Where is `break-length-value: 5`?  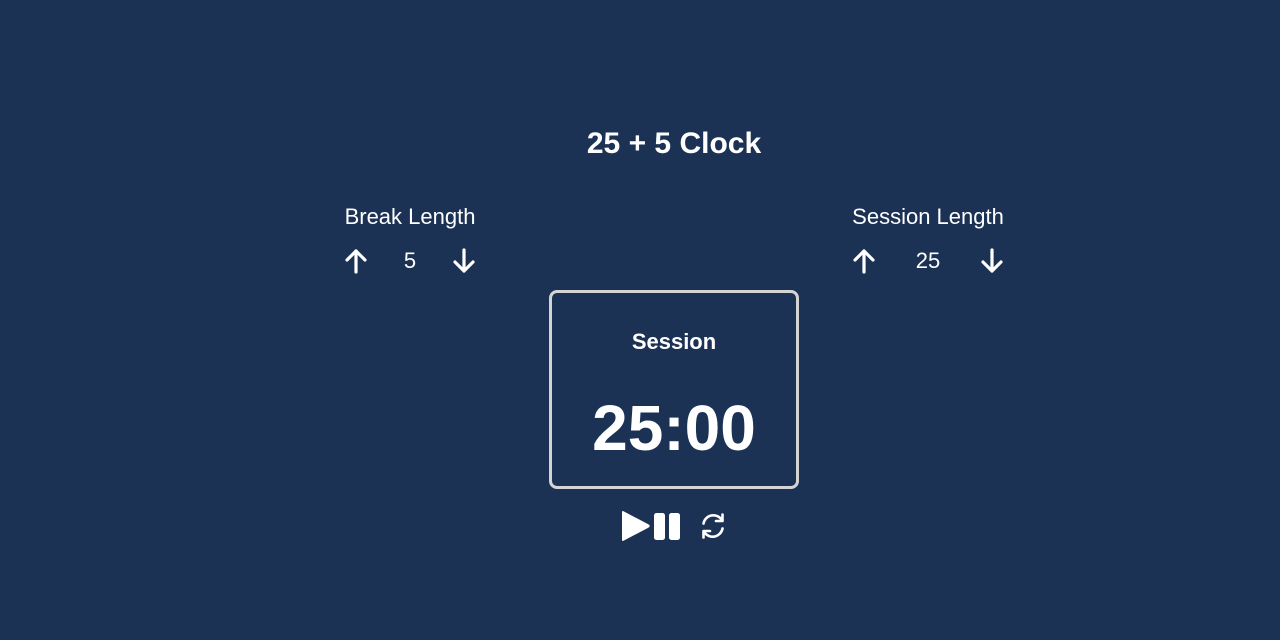
break-length-value: 5 is located at coordinates (410, 260).